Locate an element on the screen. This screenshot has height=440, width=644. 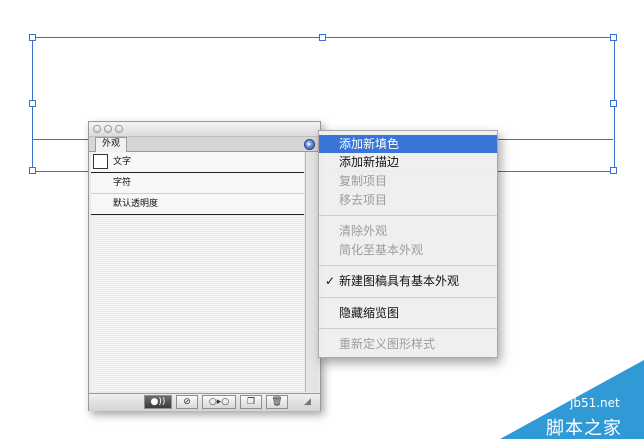
menu-item-clear-appearance: 清除外观 is located at coordinates (408, 231).